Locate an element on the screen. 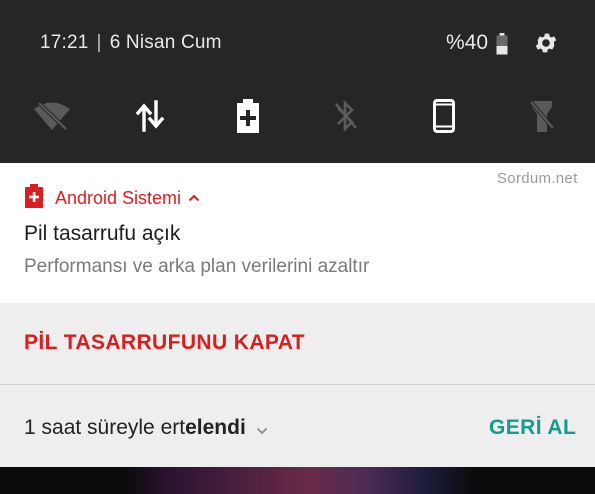 This screenshot has width=595, height=494. snooze-text-bold: elendi is located at coordinates (215, 427).